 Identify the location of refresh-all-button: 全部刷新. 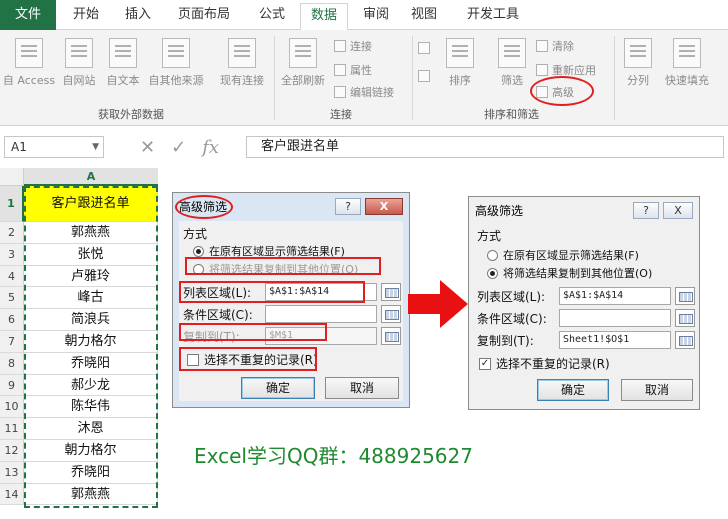
(303, 63).